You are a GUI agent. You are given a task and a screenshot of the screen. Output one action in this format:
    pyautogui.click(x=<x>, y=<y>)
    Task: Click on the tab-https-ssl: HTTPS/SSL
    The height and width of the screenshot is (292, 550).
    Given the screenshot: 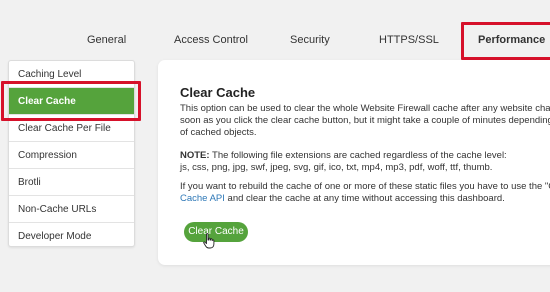 What is the action you would take?
    pyautogui.click(x=409, y=40)
    